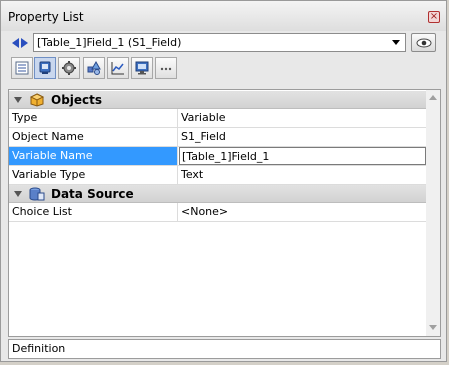 The width and height of the screenshot is (449, 365). What do you see at coordinates (302, 175) in the screenshot?
I see `property-value: Text` at bounding box center [302, 175].